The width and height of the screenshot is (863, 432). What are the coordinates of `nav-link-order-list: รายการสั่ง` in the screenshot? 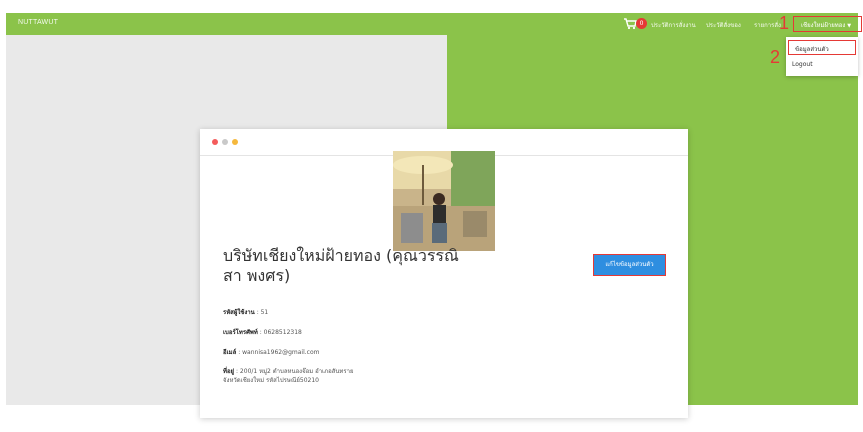 It's located at (767, 25).